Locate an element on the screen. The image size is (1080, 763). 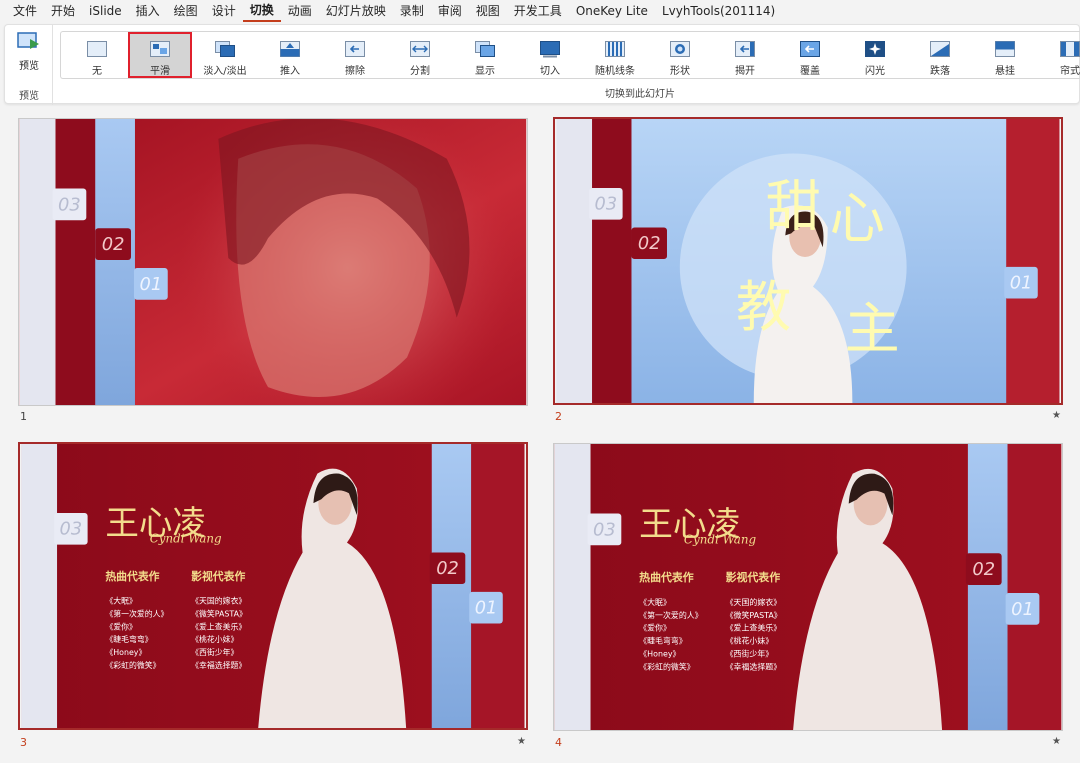
slide-3-film: 《爱上查美乐》 is located at coordinates (218, 626).